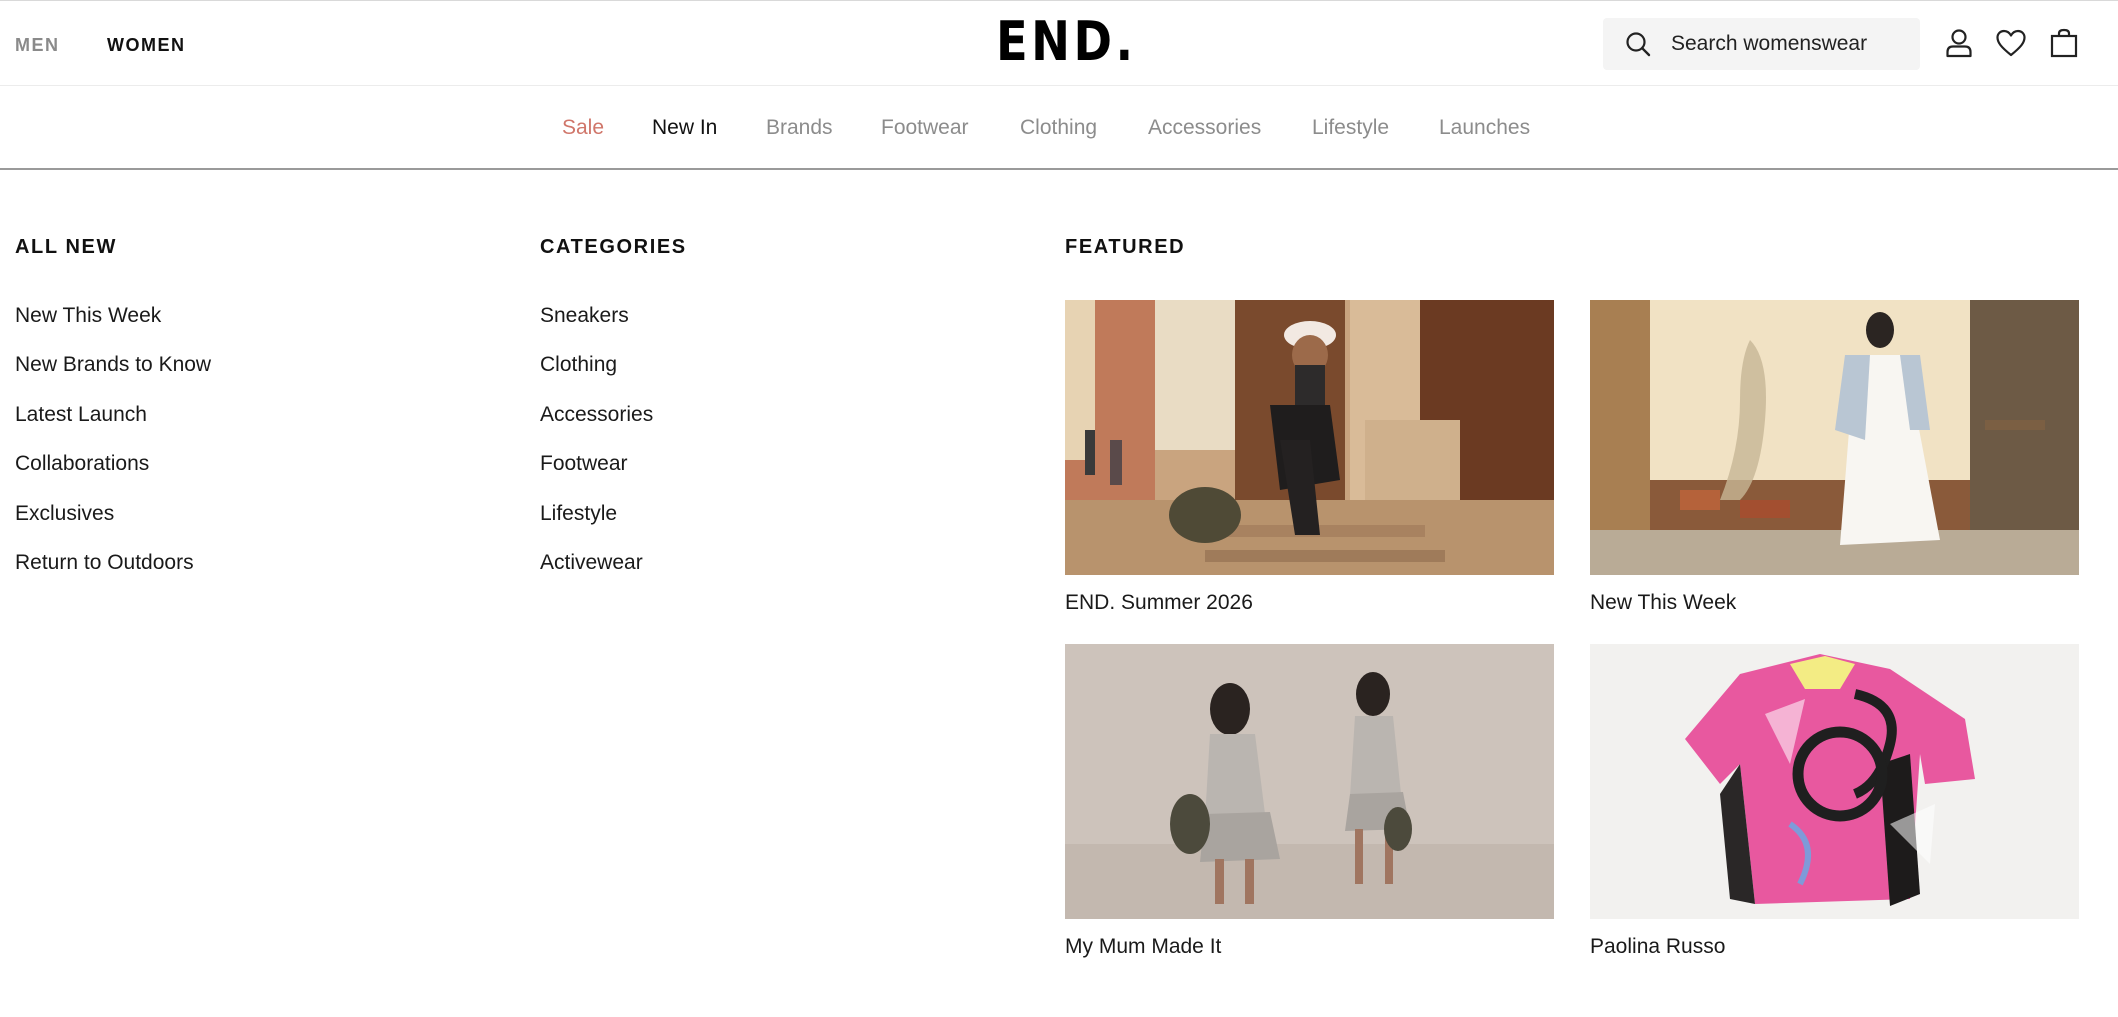 The width and height of the screenshot is (2118, 1017). What do you see at coordinates (82, 464) in the screenshot?
I see `link-collaborations: Collaborations` at bounding box center [82, 464].